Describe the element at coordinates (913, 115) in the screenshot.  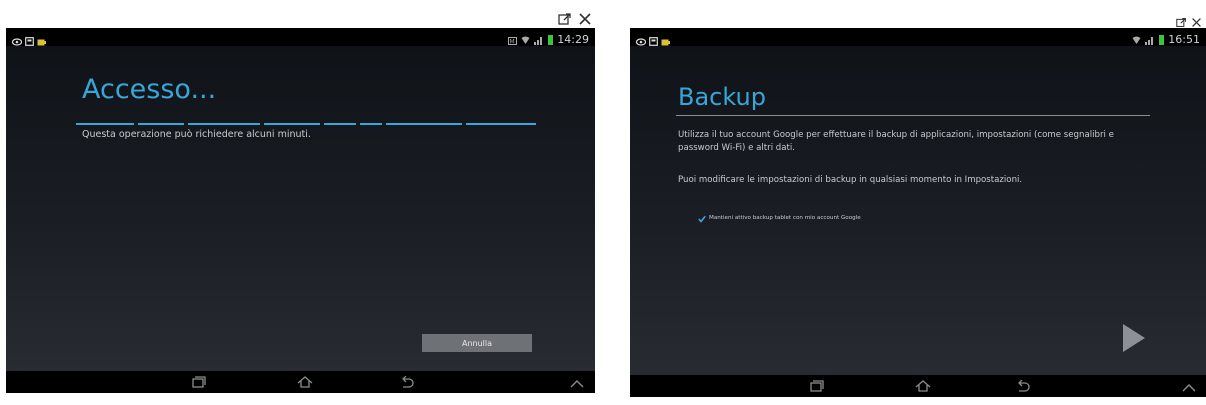
I see `title-divider` at that location.